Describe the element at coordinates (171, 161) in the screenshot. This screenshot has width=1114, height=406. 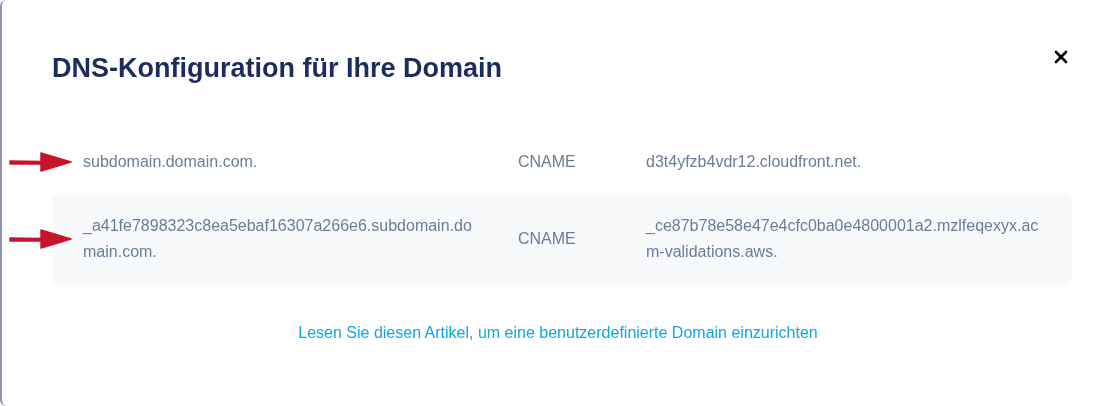
I see `record-name: subdomain.domain.com.` at that location.